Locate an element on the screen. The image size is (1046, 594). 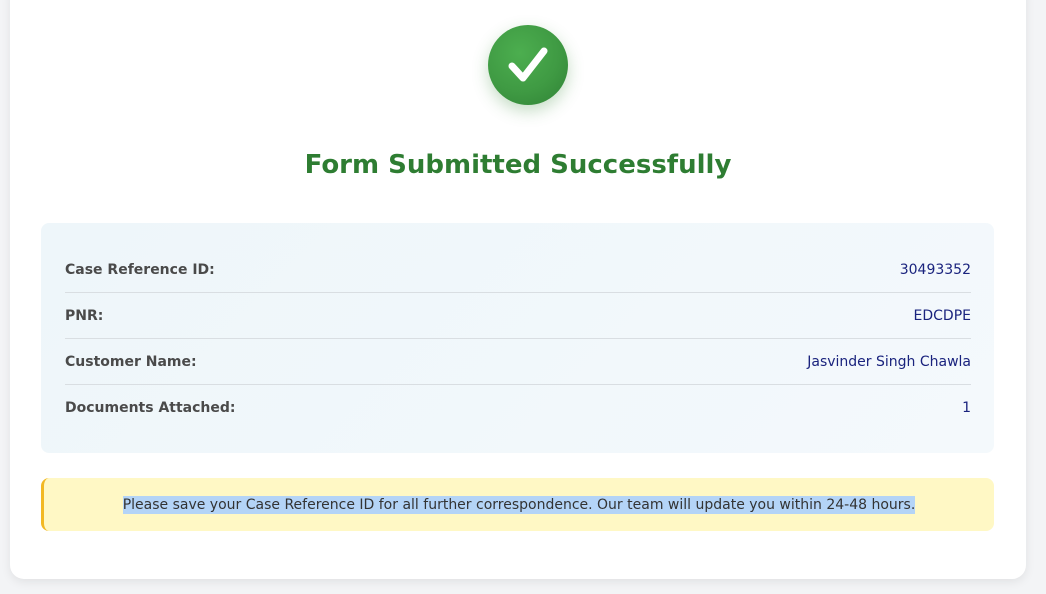
detail-label: Case Reference ID: is located at coordinates (140, 270).